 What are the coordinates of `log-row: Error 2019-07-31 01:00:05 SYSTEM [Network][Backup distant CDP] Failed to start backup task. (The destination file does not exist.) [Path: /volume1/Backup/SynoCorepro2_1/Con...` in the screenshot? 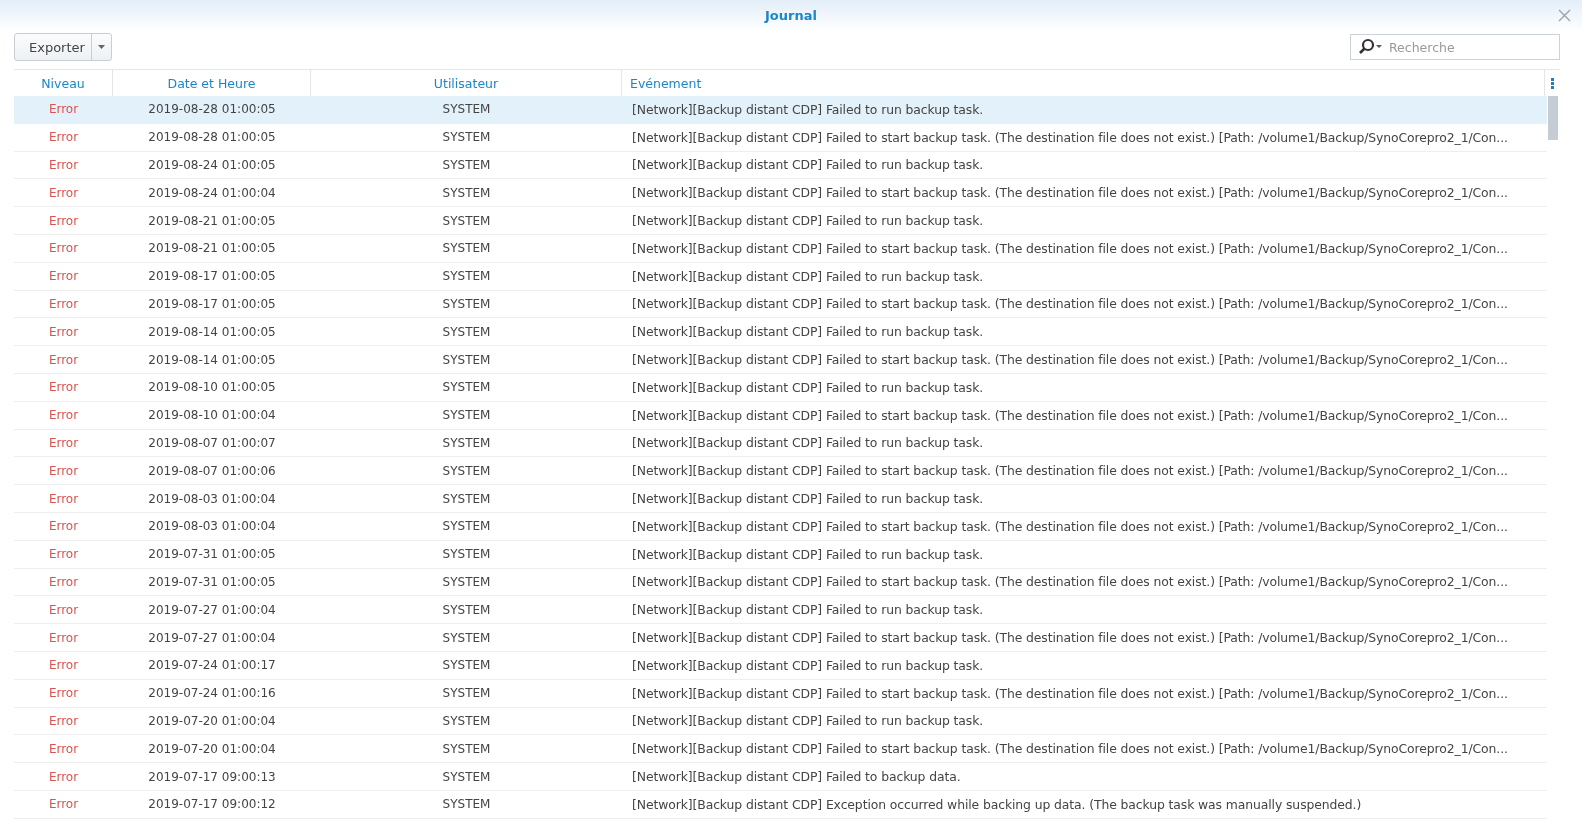 It's located at (780, 582).